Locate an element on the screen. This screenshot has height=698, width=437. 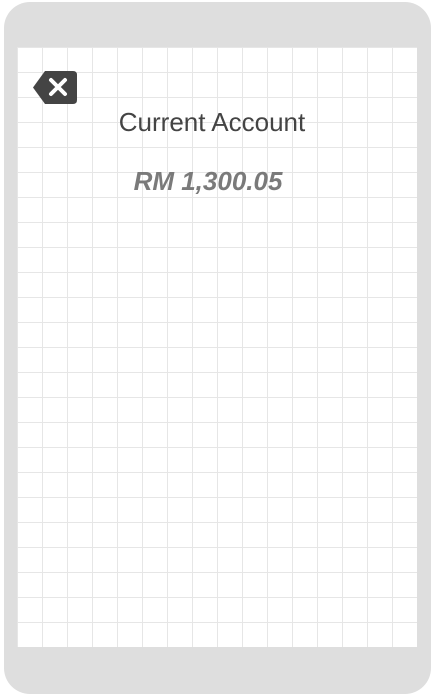
close-button is located at coordinates (55, 87).